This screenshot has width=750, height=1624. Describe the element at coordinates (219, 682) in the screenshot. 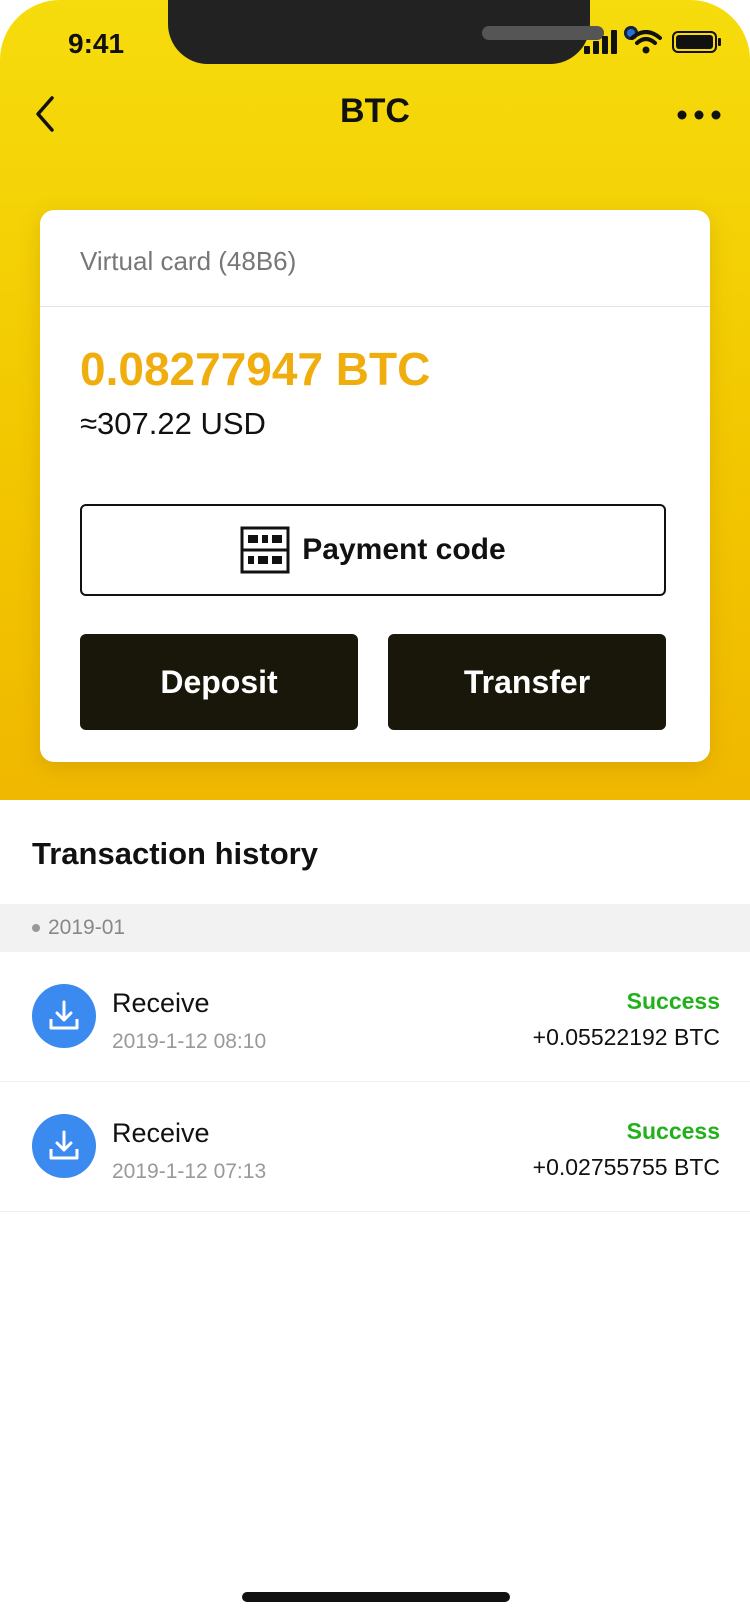

I see `deposit-button: Deposit` at that location.